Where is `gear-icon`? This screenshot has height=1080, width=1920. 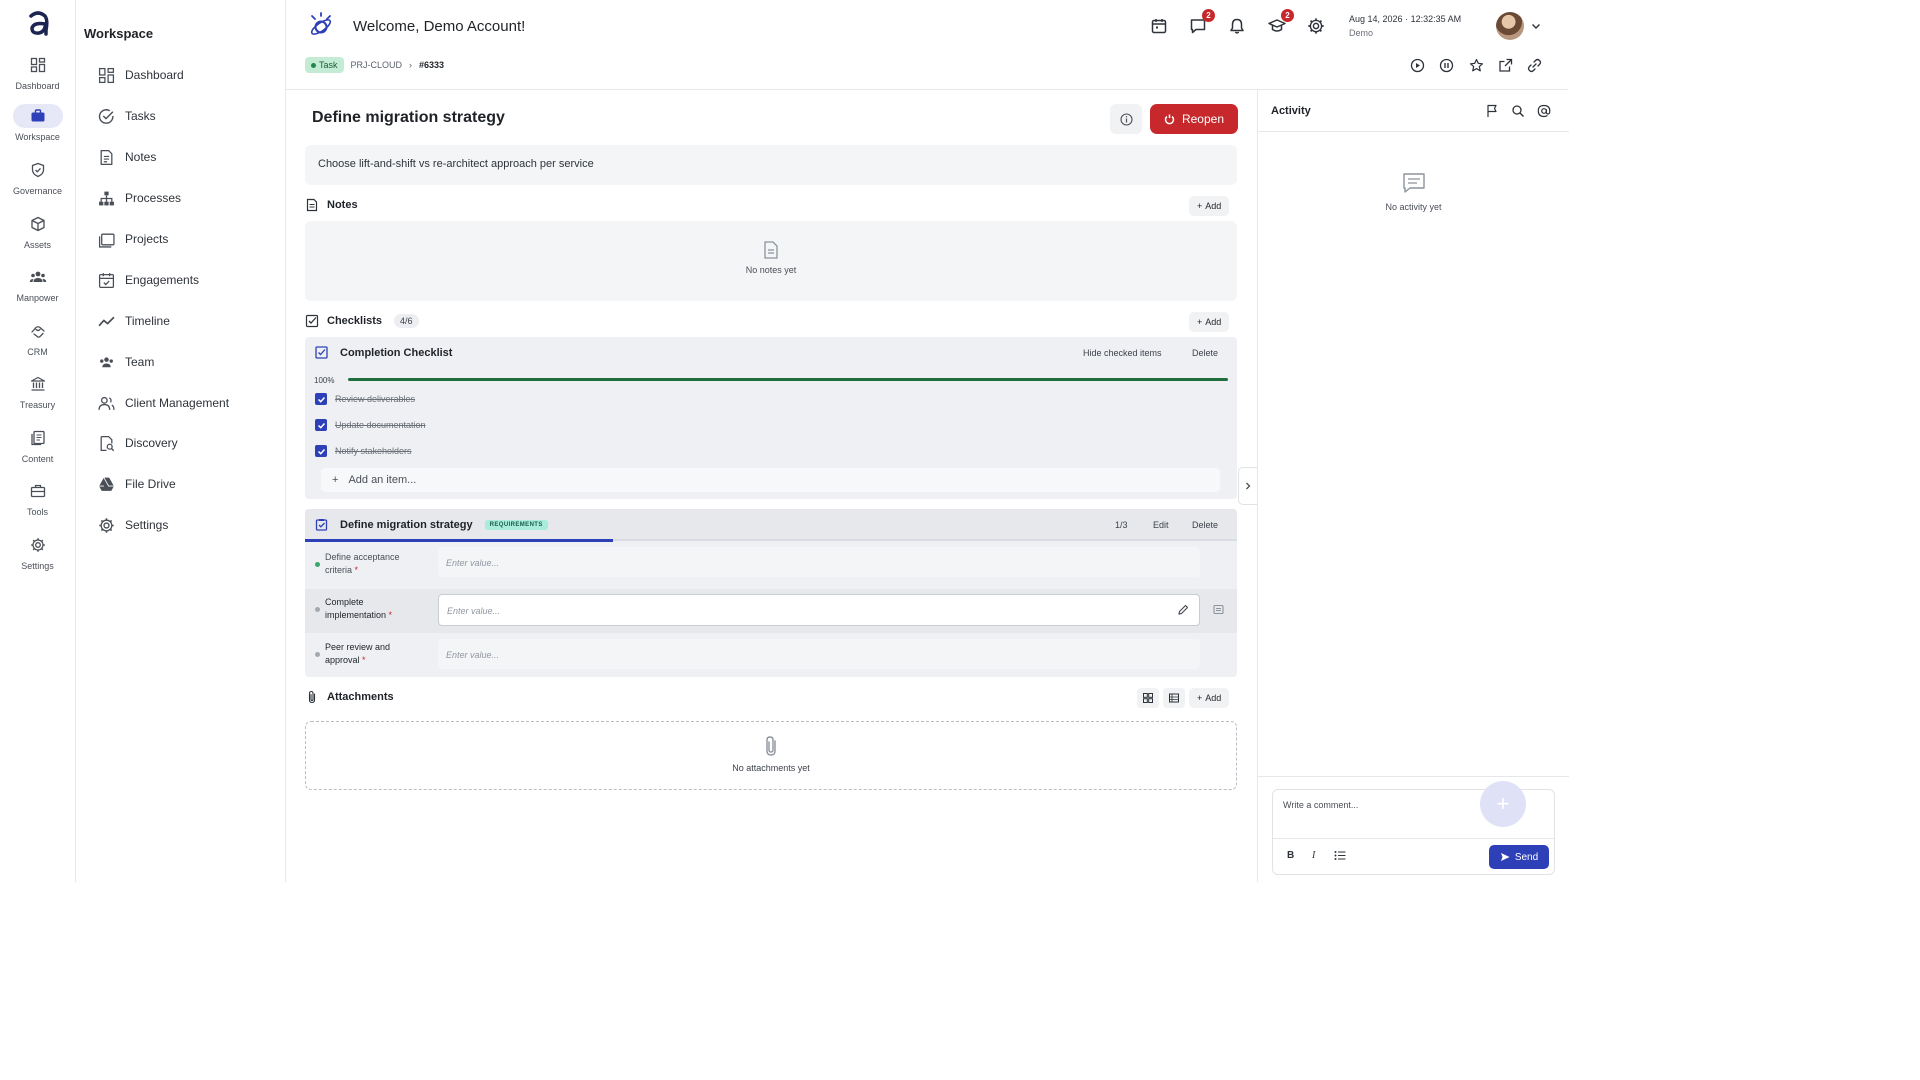
gear-icon is located at coordinates (37, 545).